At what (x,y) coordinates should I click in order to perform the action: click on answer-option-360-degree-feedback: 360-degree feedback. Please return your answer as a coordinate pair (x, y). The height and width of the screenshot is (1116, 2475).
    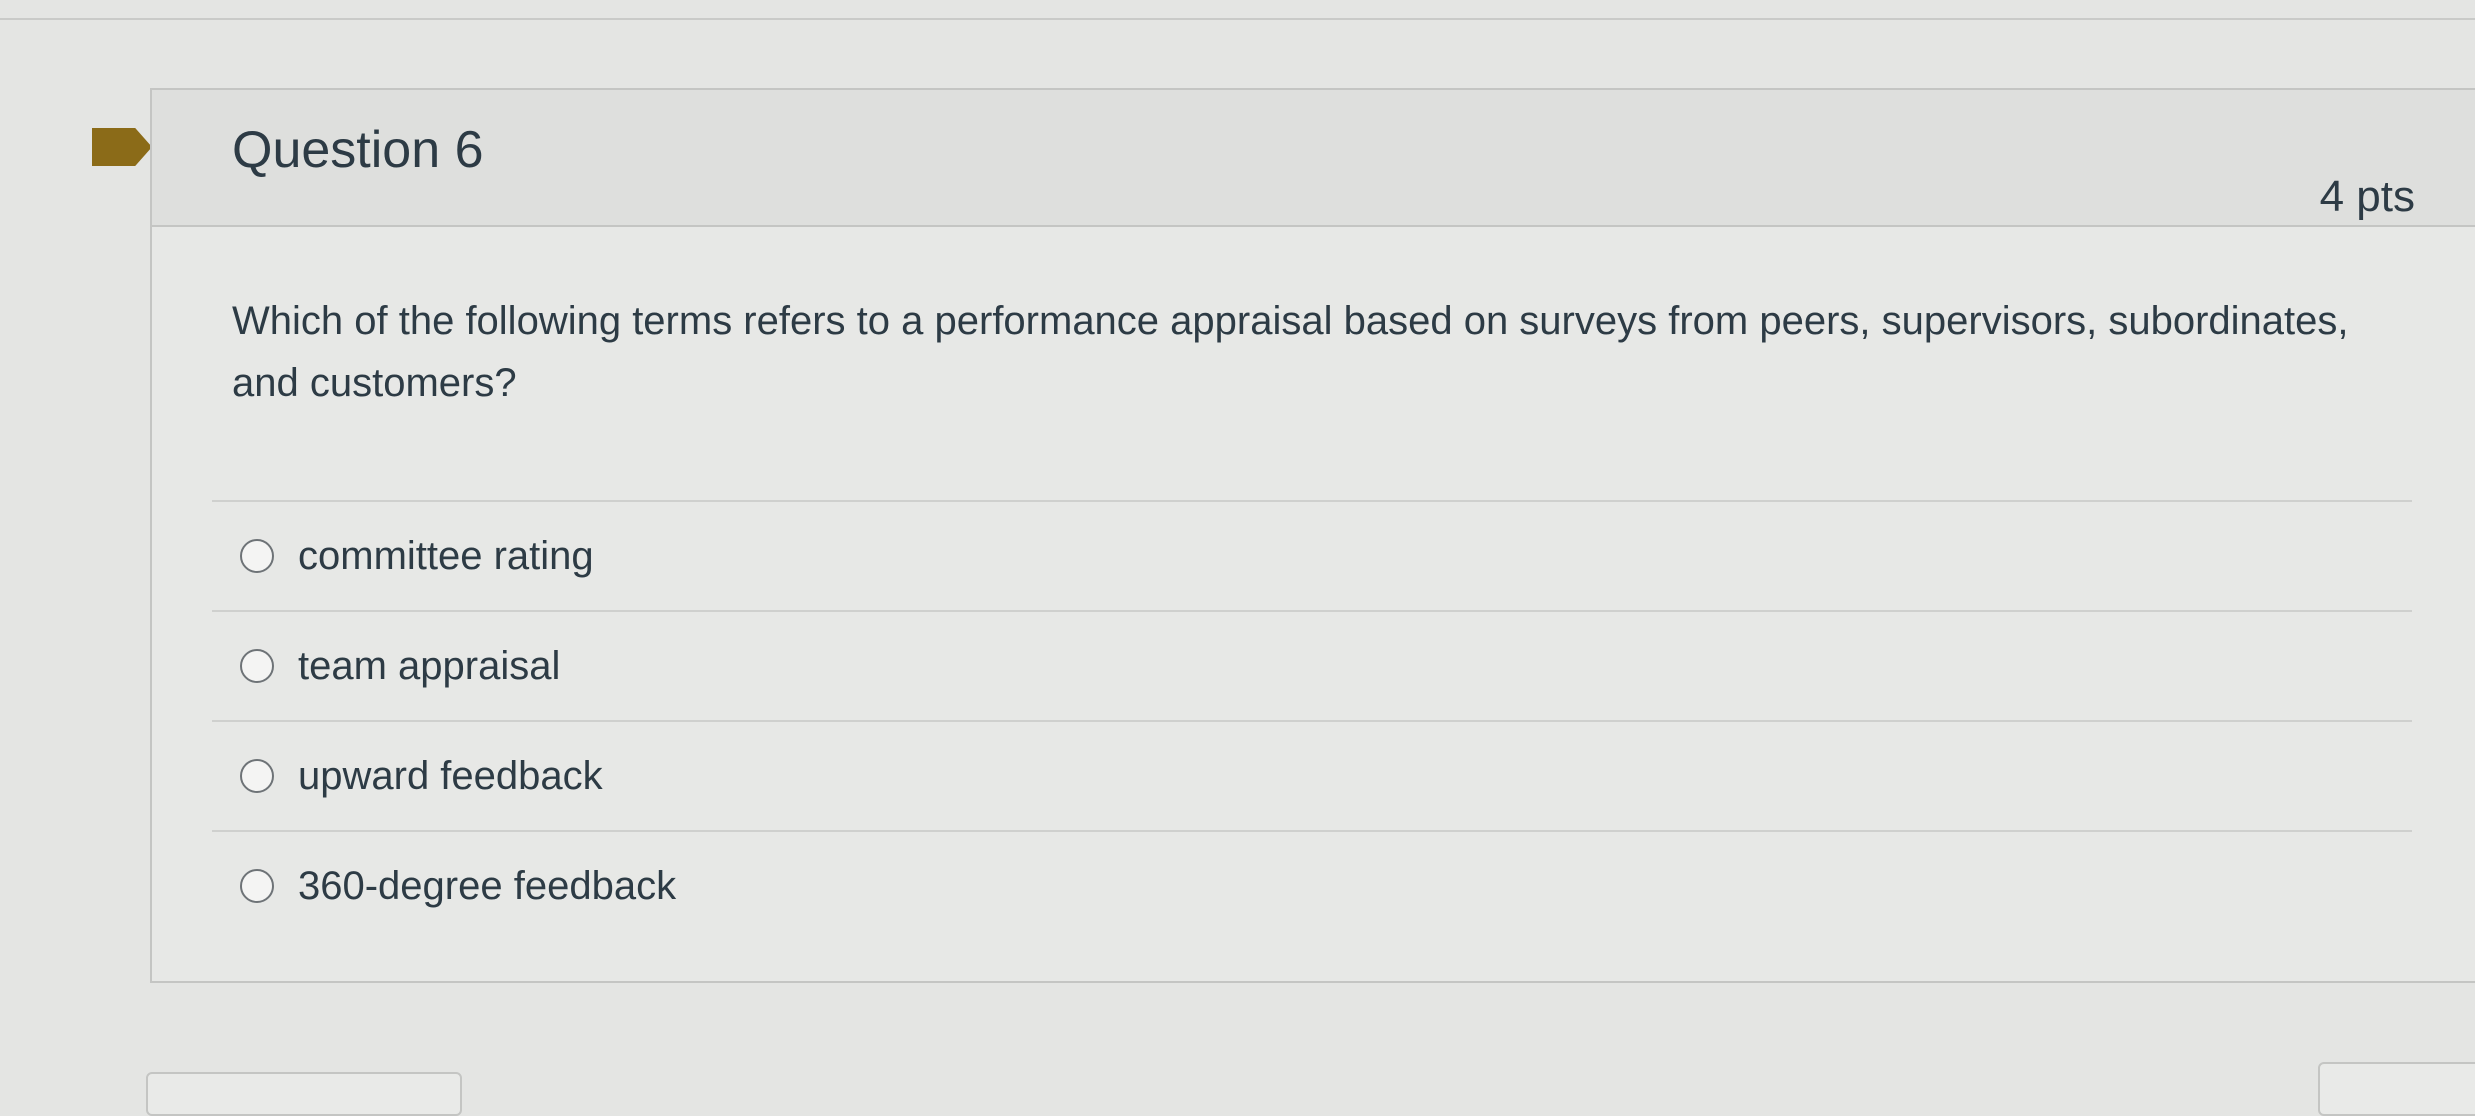
    Looking at the image, I should click on (1312, 885).